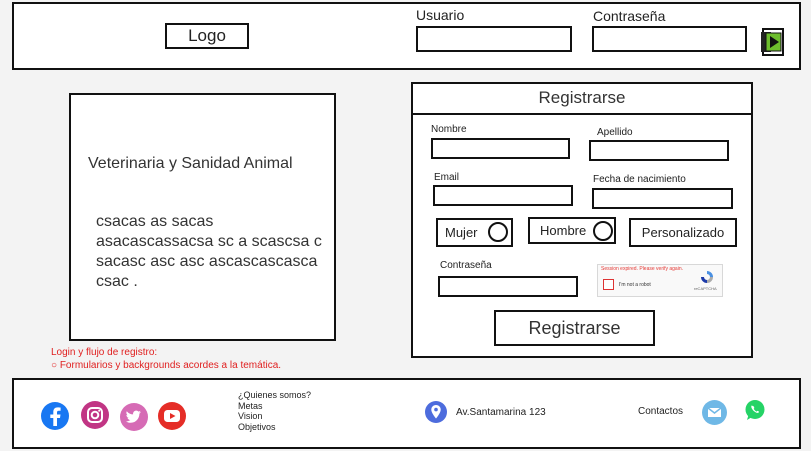  What do you see at coordinates (503, 195) in the screenshot?
I see `email-input` at bounding box center [503, 195].